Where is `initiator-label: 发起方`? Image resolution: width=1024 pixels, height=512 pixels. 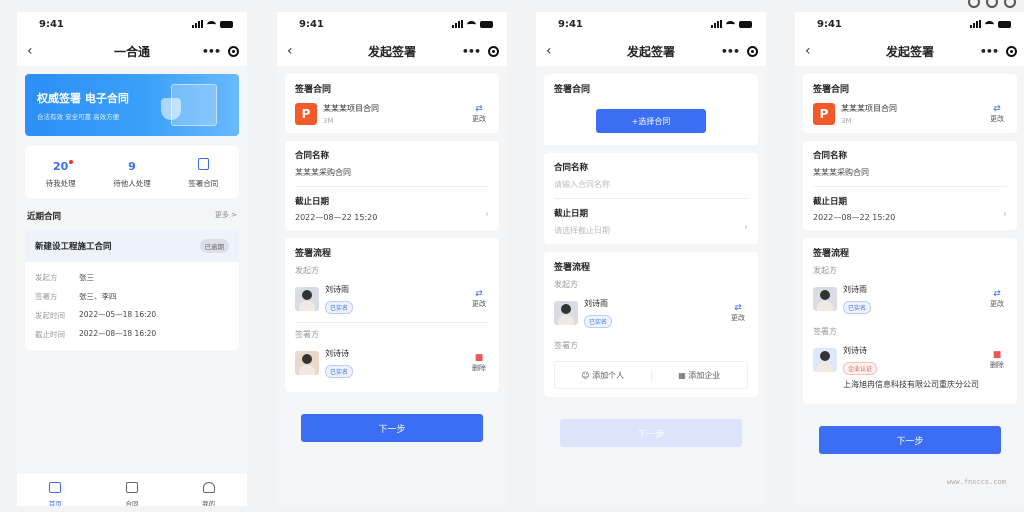
initiator-label: 发起方 is located at coordinates (825, 270).